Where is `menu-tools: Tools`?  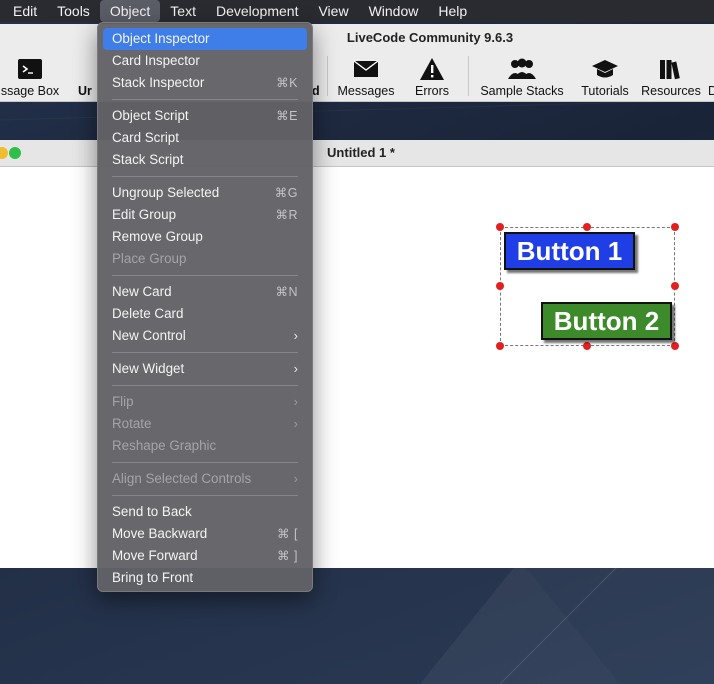
menu-tools: Tools is located at coordinates (73, 11).